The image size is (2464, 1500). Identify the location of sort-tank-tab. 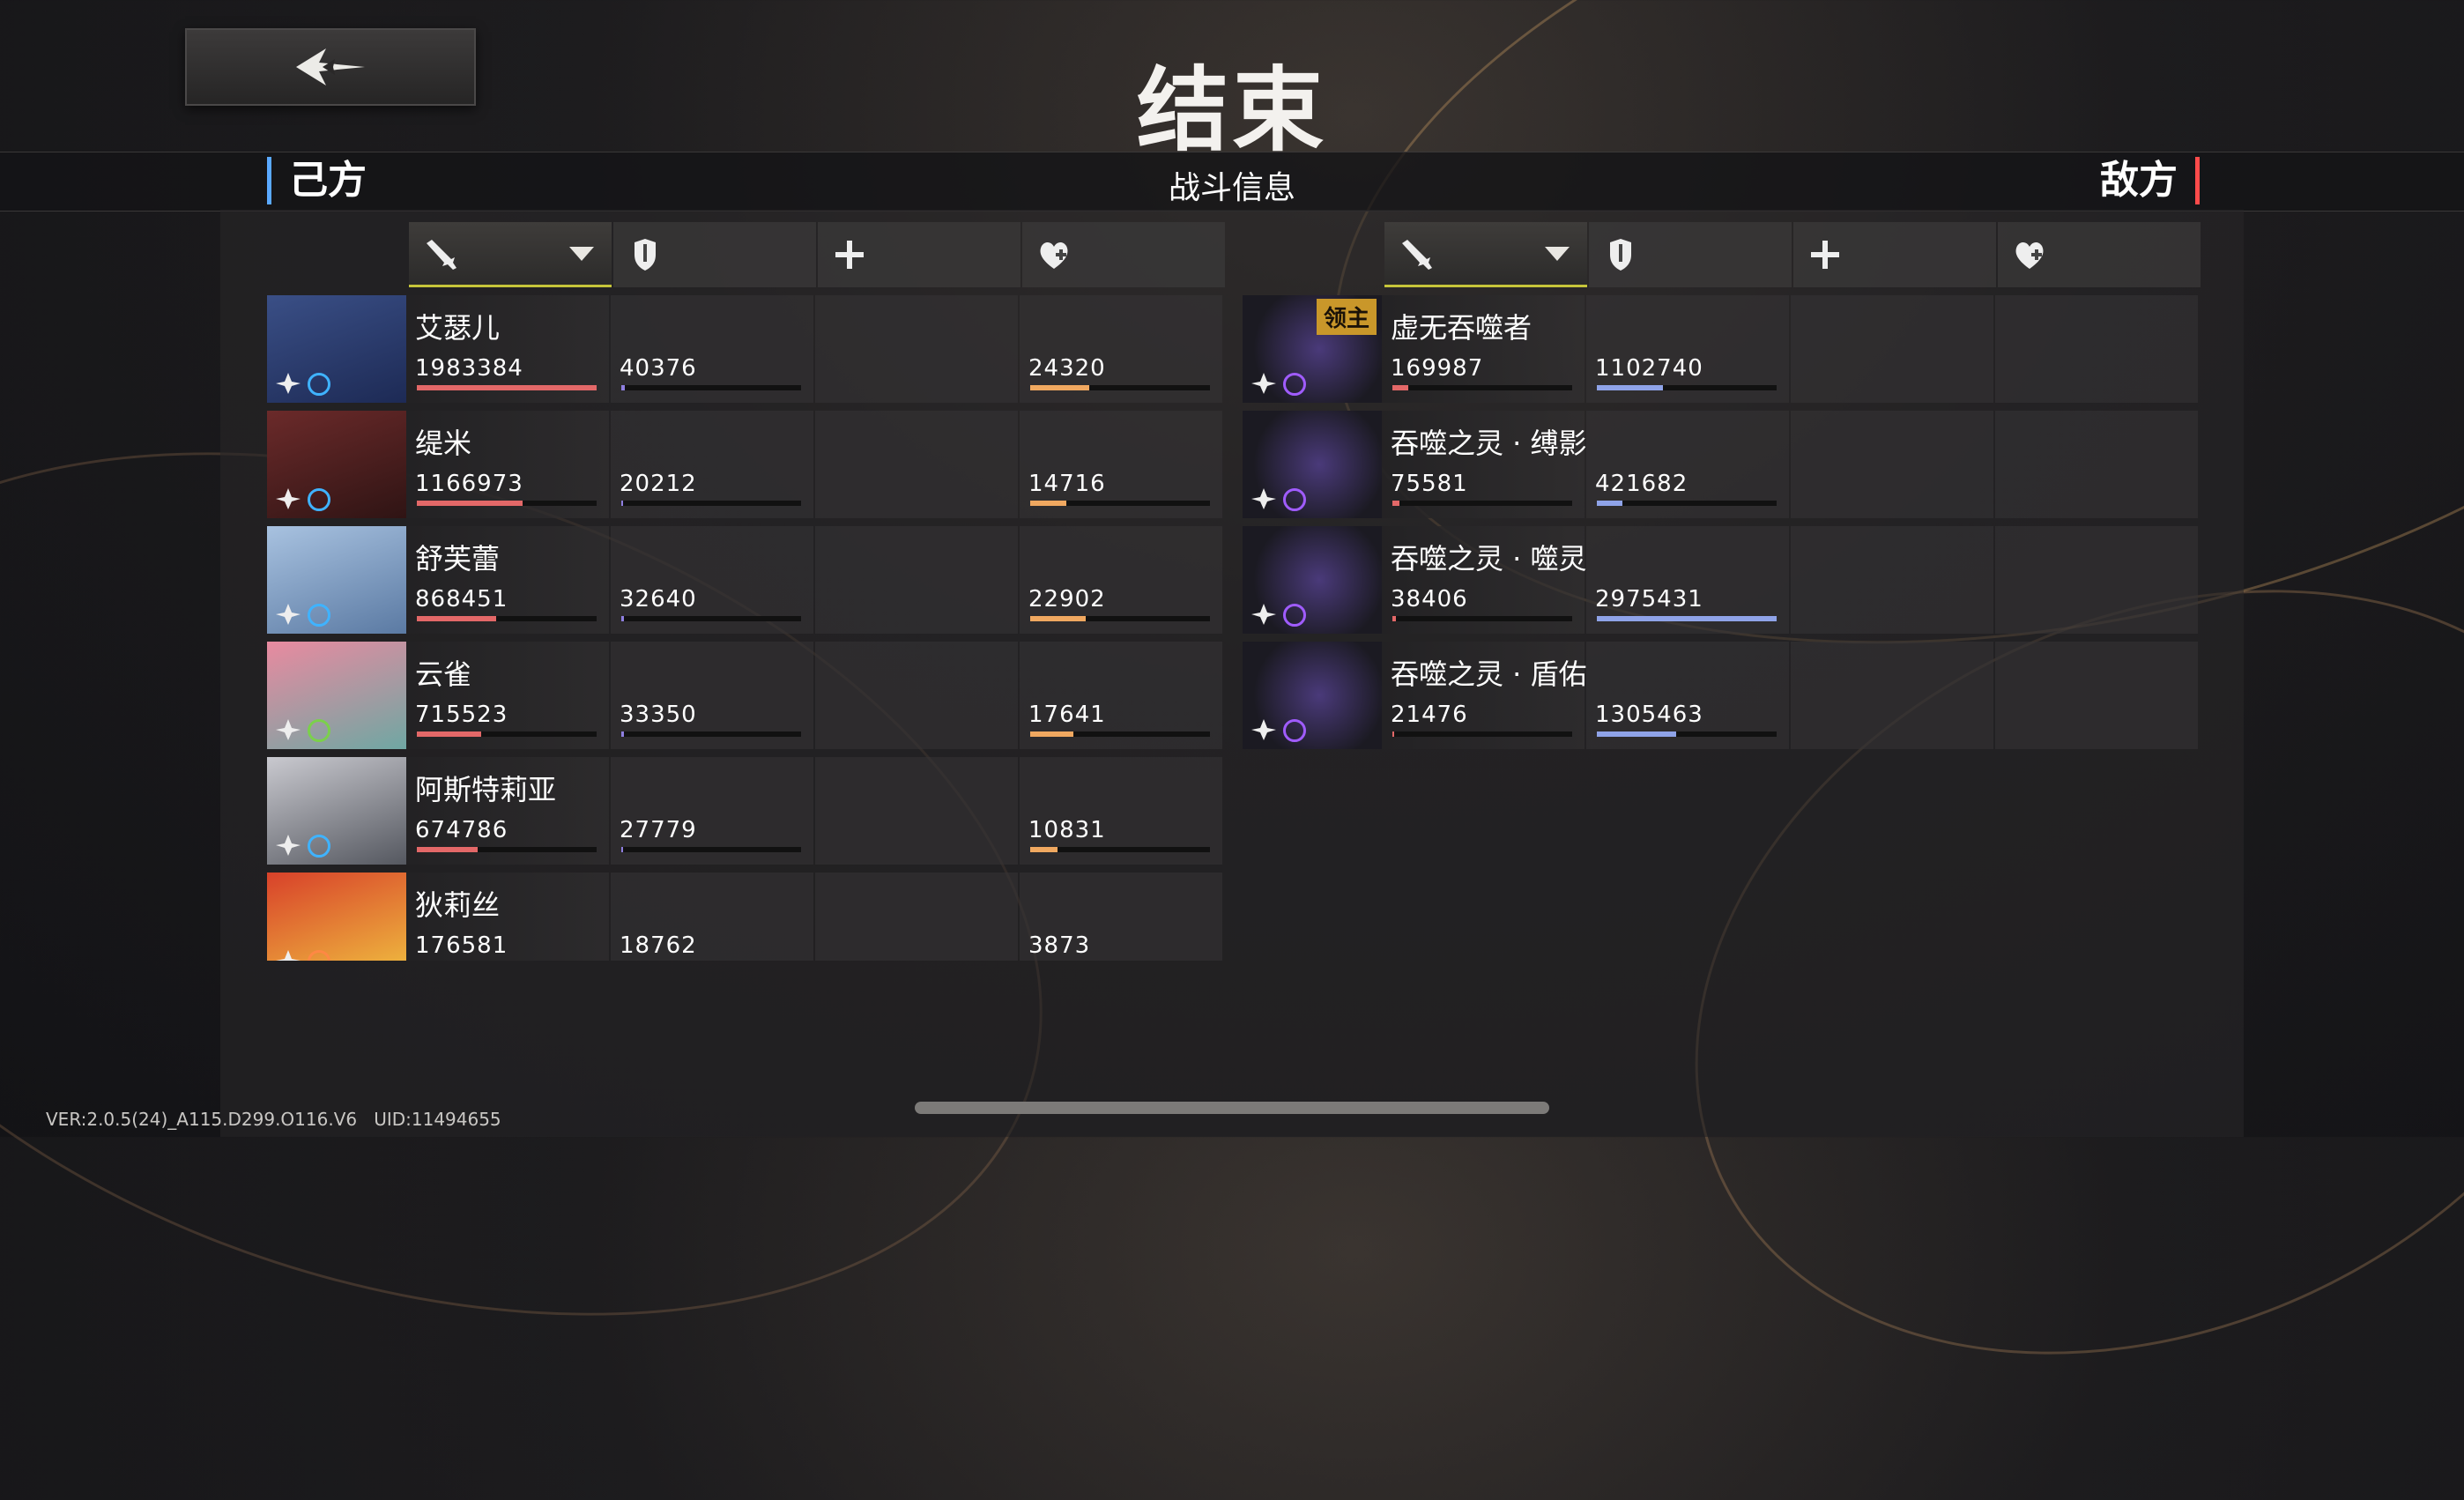
(714, 254).